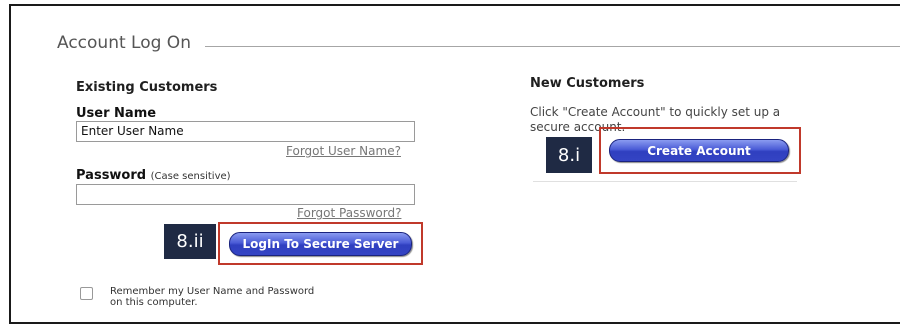 The height and width of the screenshot is (324, 900). What do you see at coordinates (147, 87) in the screenshot?
I see `existing-customers-heading: Existing Customers` at bounding box center [147, 87].